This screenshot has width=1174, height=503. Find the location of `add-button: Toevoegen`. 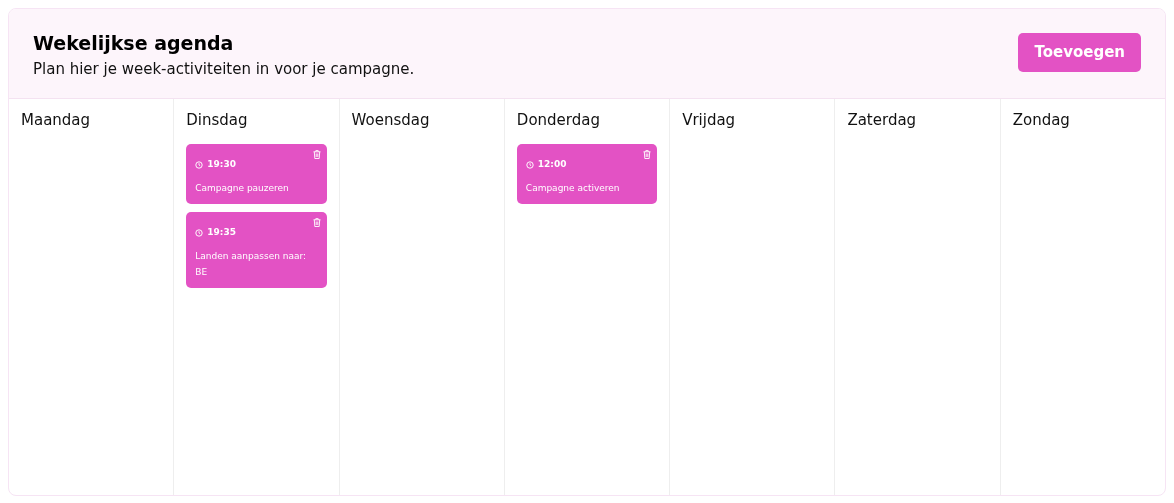

add-button: Toevoegen is located at coordinates (1079, 52).